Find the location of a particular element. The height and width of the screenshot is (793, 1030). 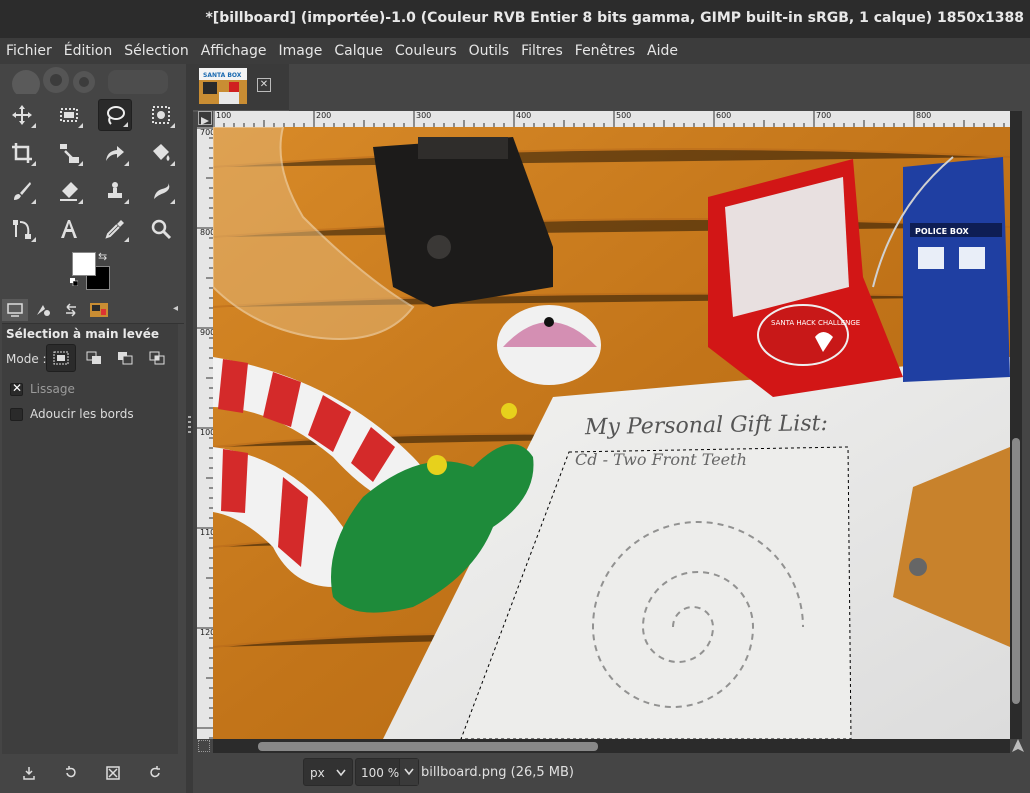

zoom-tool is located at coordinates (161, 229).